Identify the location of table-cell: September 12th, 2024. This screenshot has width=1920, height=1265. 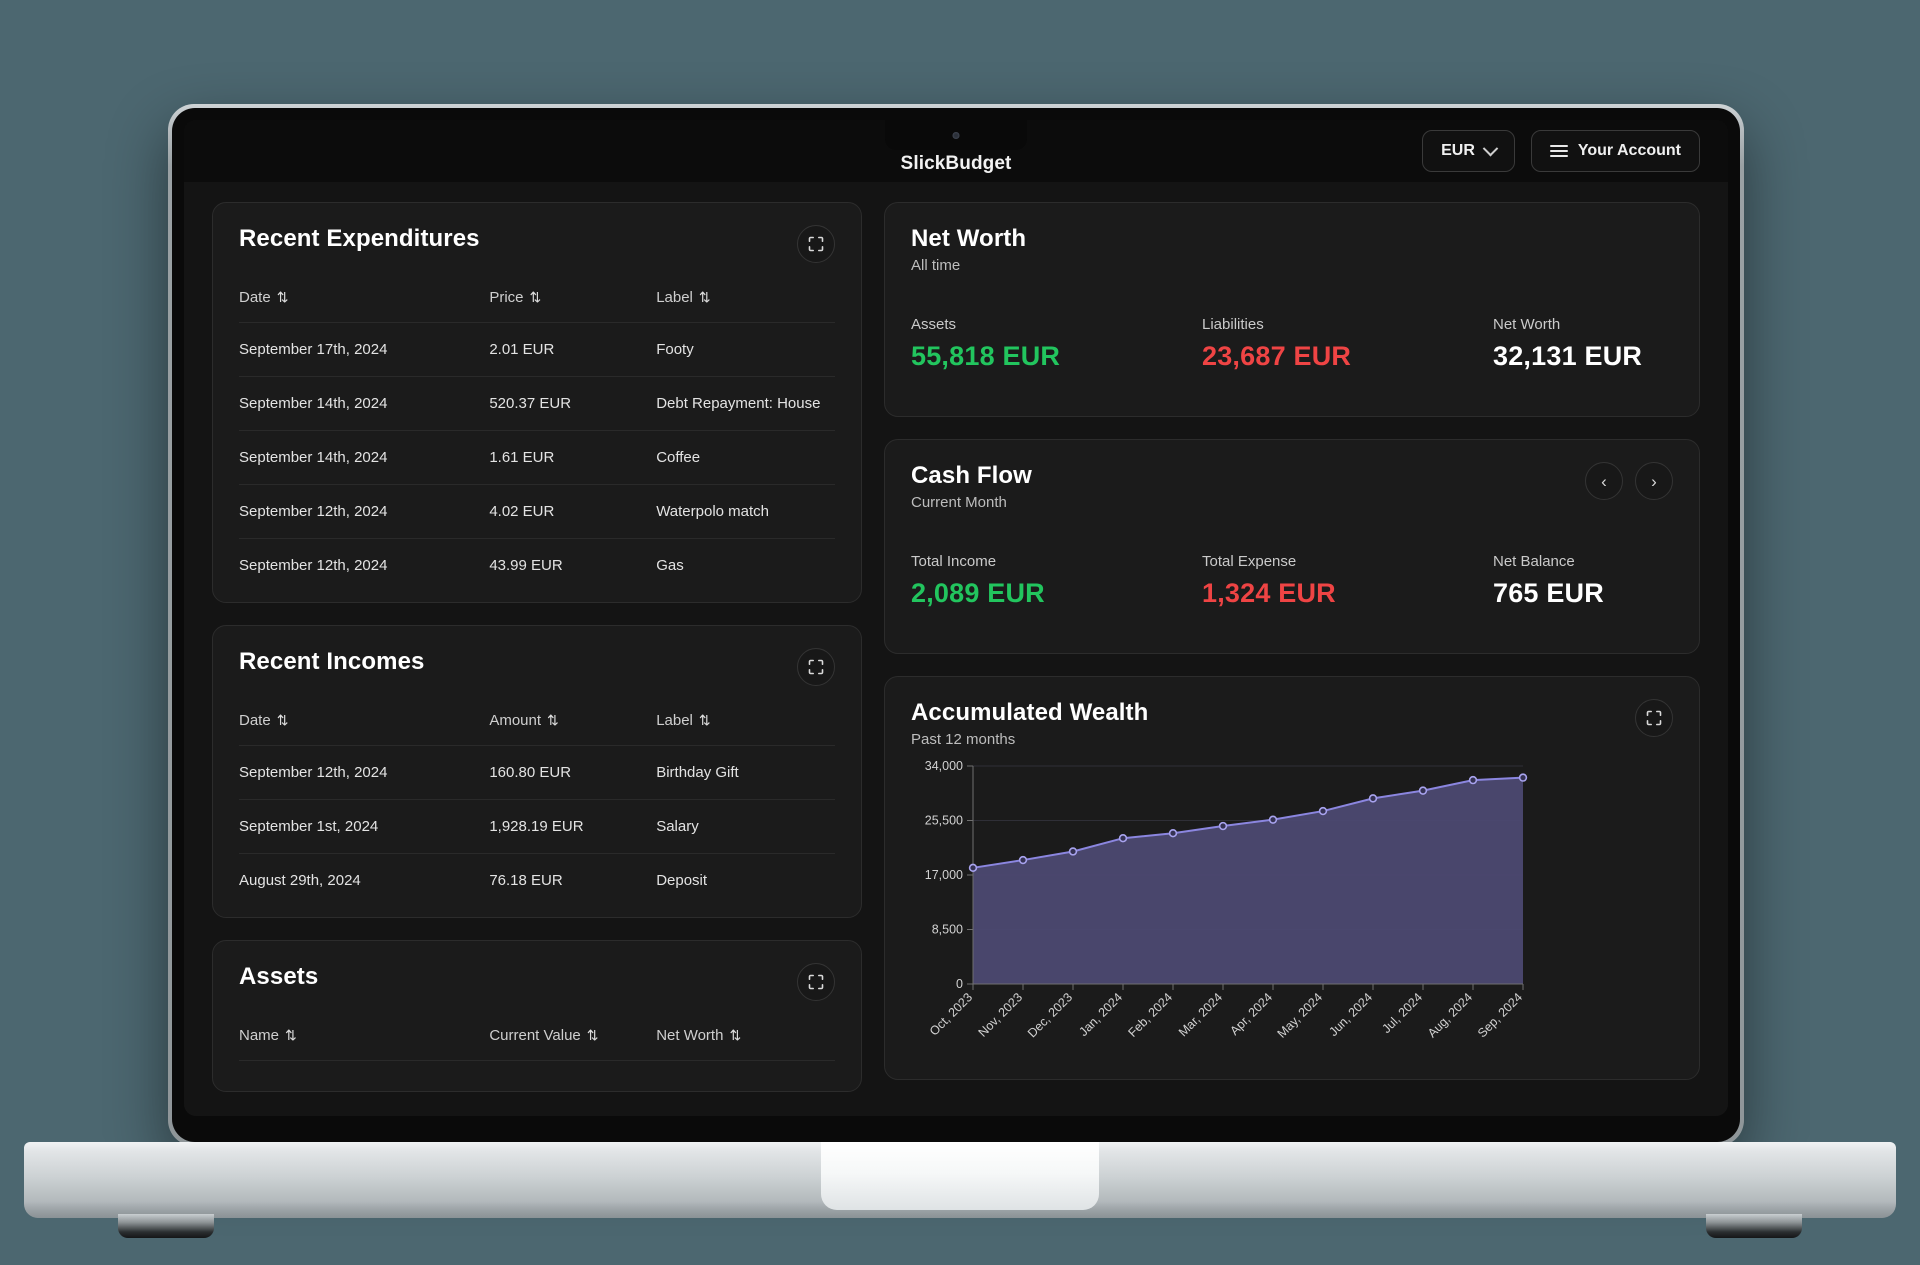
(364, 565).